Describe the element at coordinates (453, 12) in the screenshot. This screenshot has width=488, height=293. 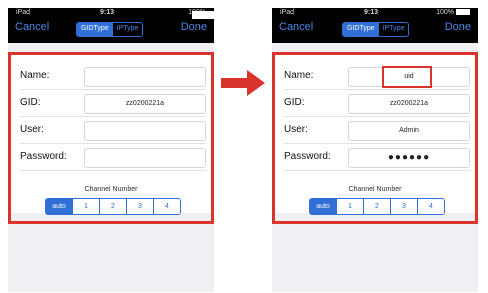
I see `status-battery: 100%` at that location.